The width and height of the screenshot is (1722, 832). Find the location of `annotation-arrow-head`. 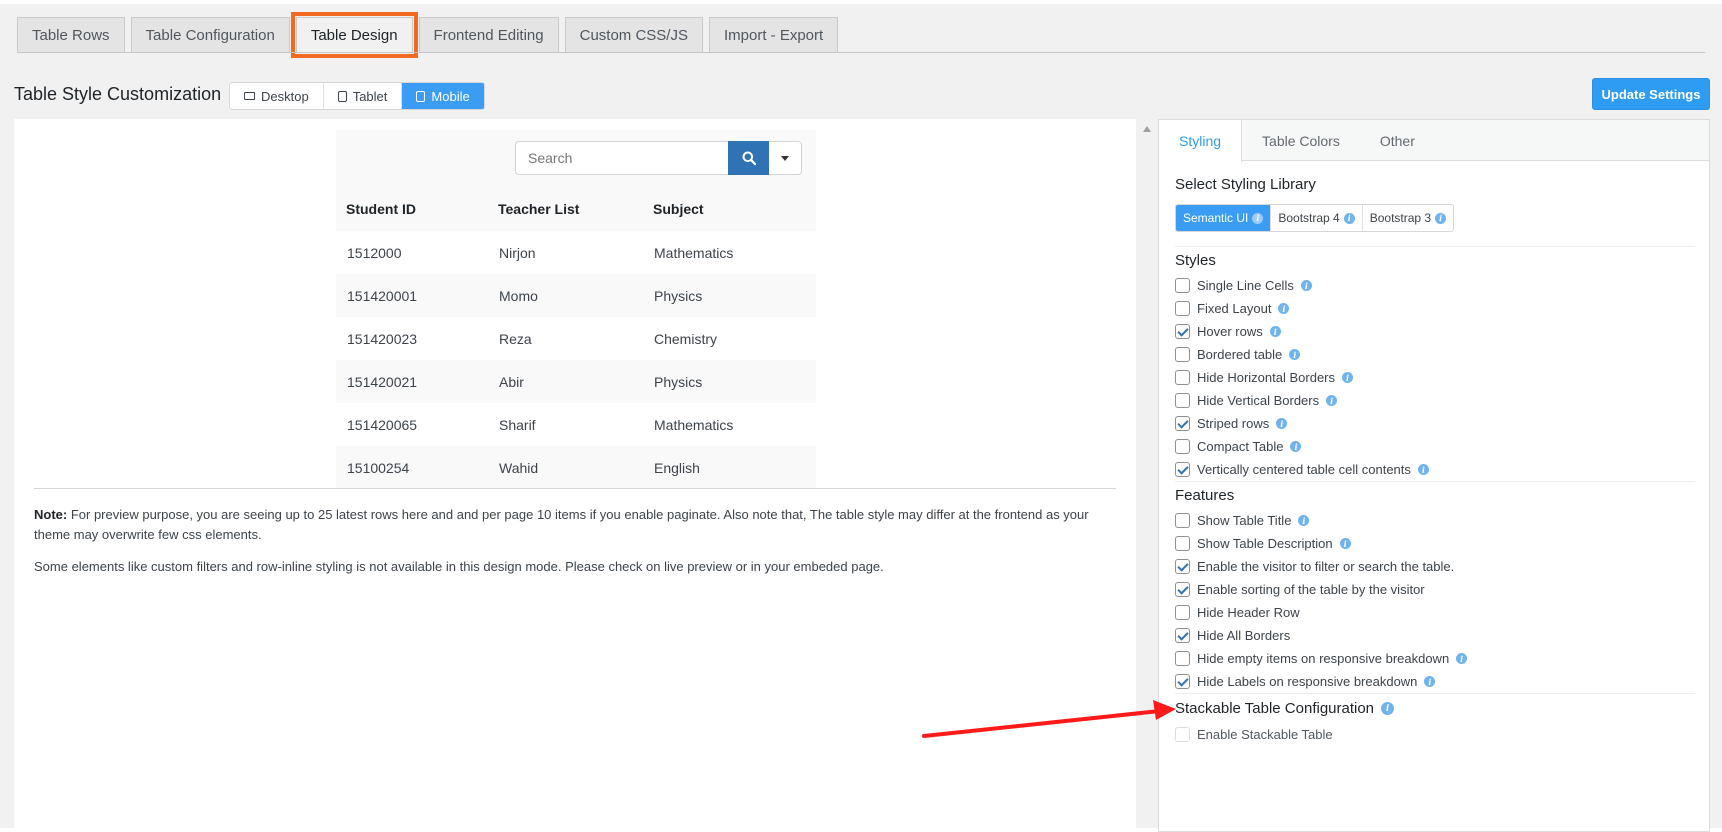

annotation-arrow-head is located at coordinates (1164, 710).